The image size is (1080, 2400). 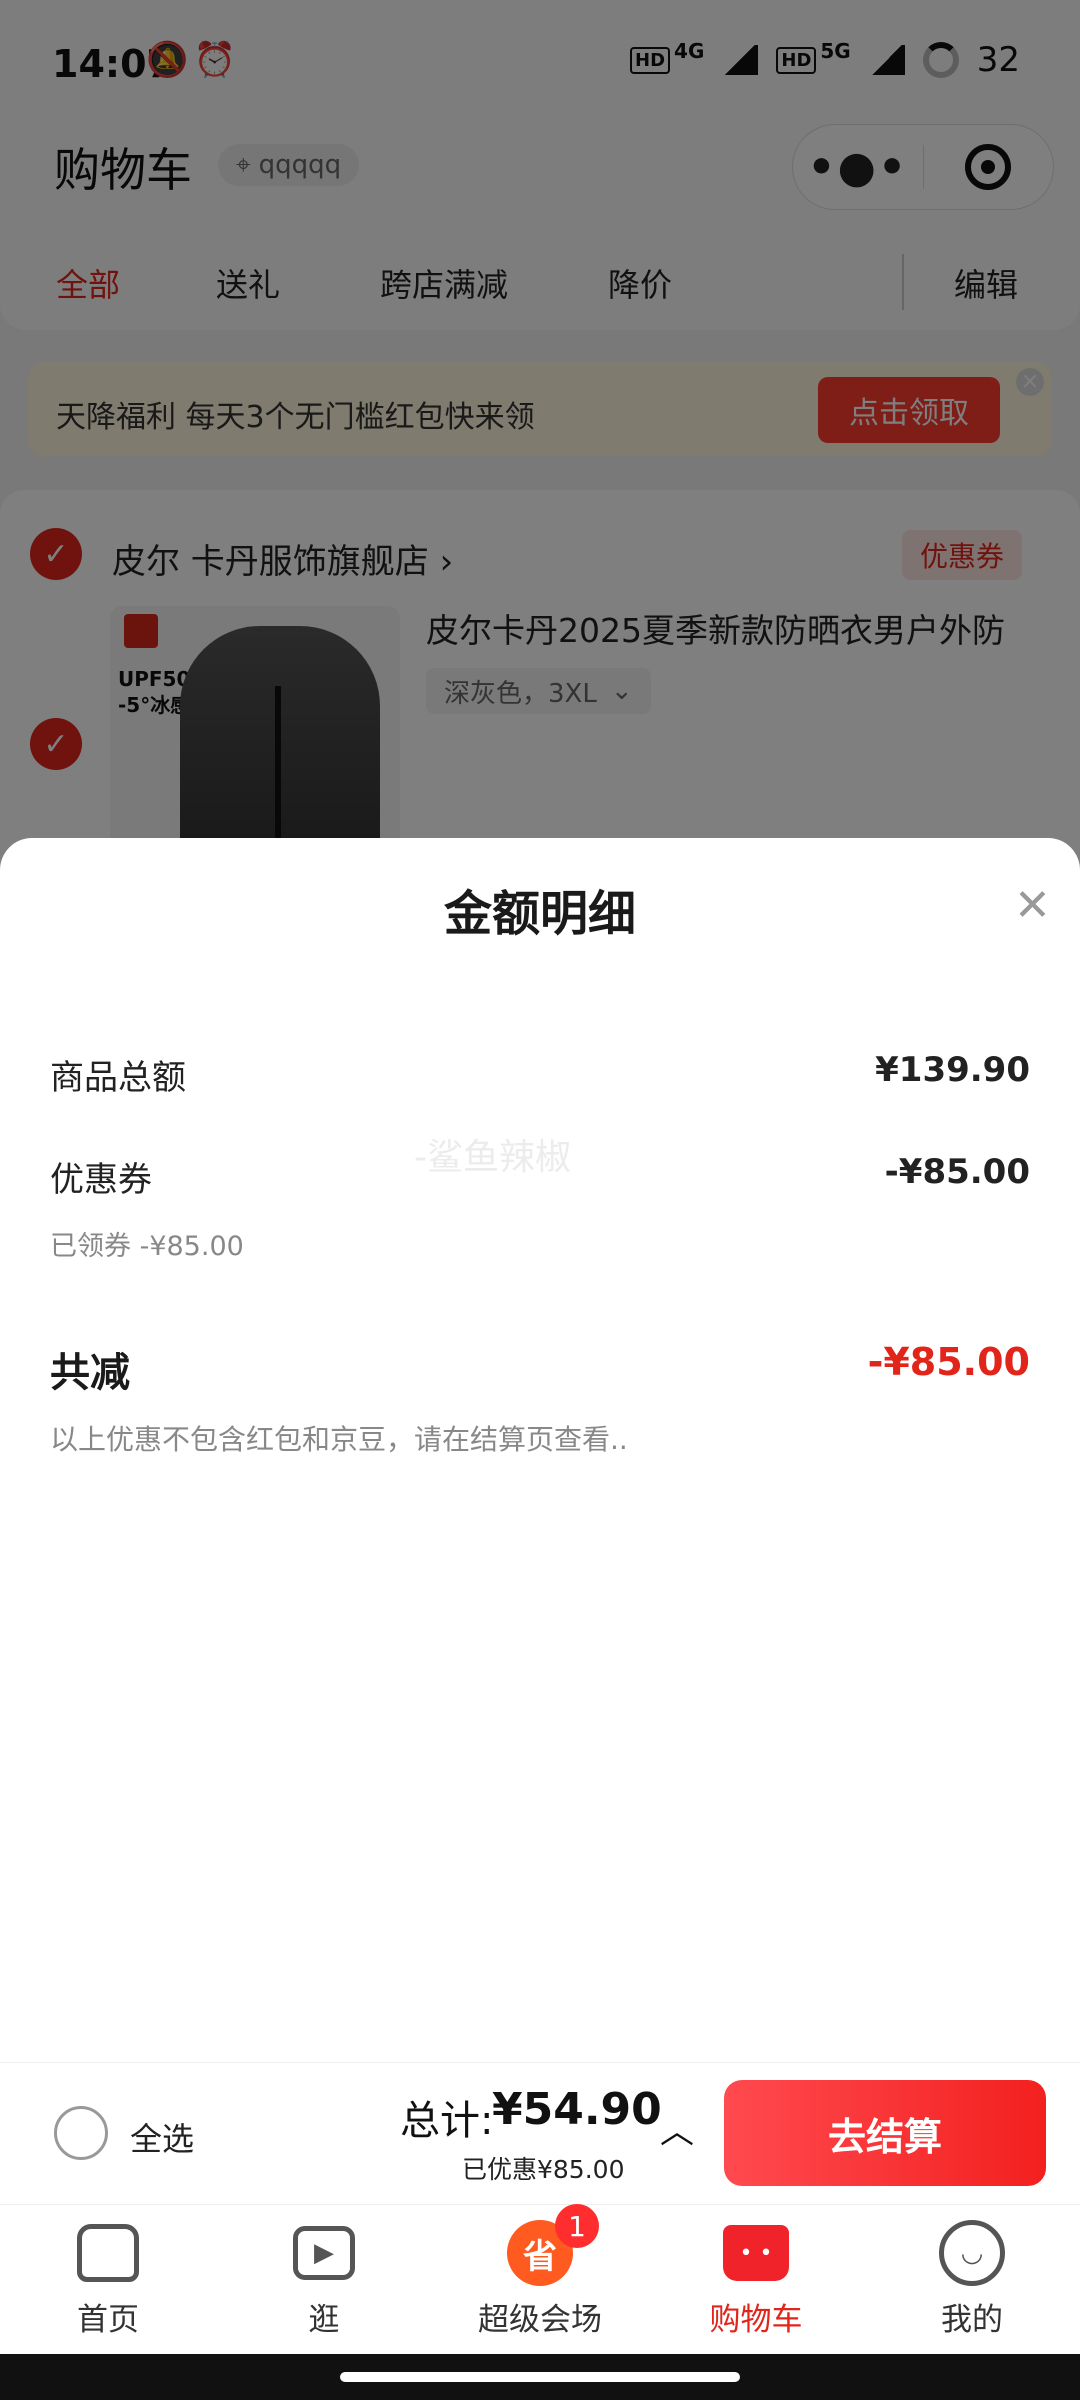 I want to click on total-value: ¥54.90, so click(x=577, y=2109).